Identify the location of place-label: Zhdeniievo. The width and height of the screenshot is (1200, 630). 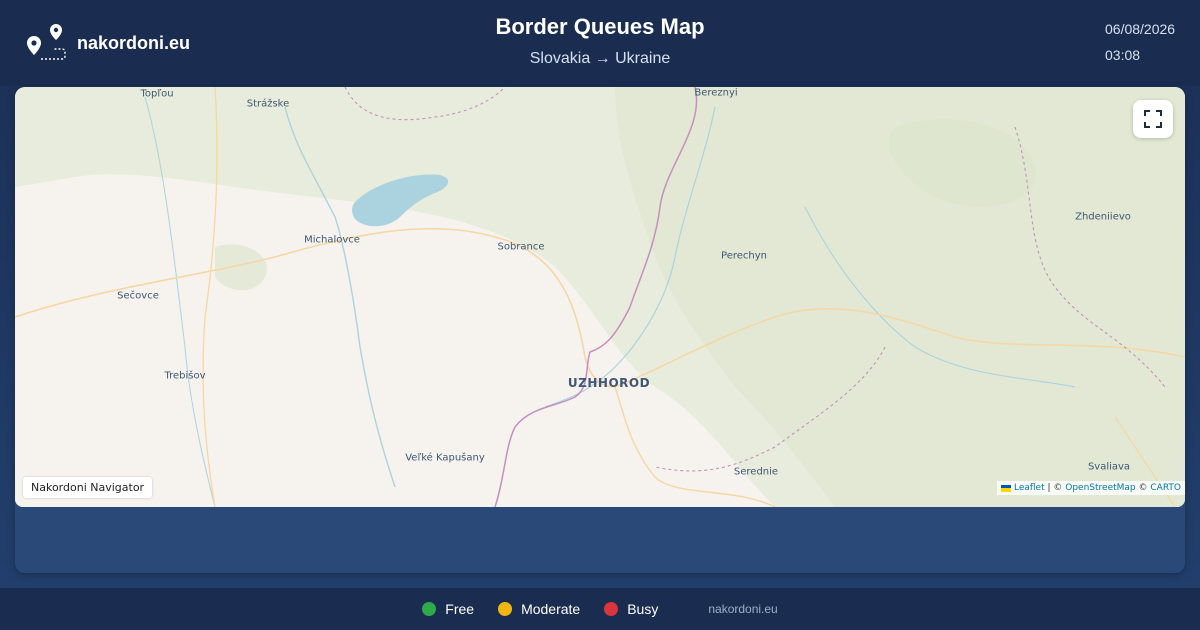
(1103, 217).